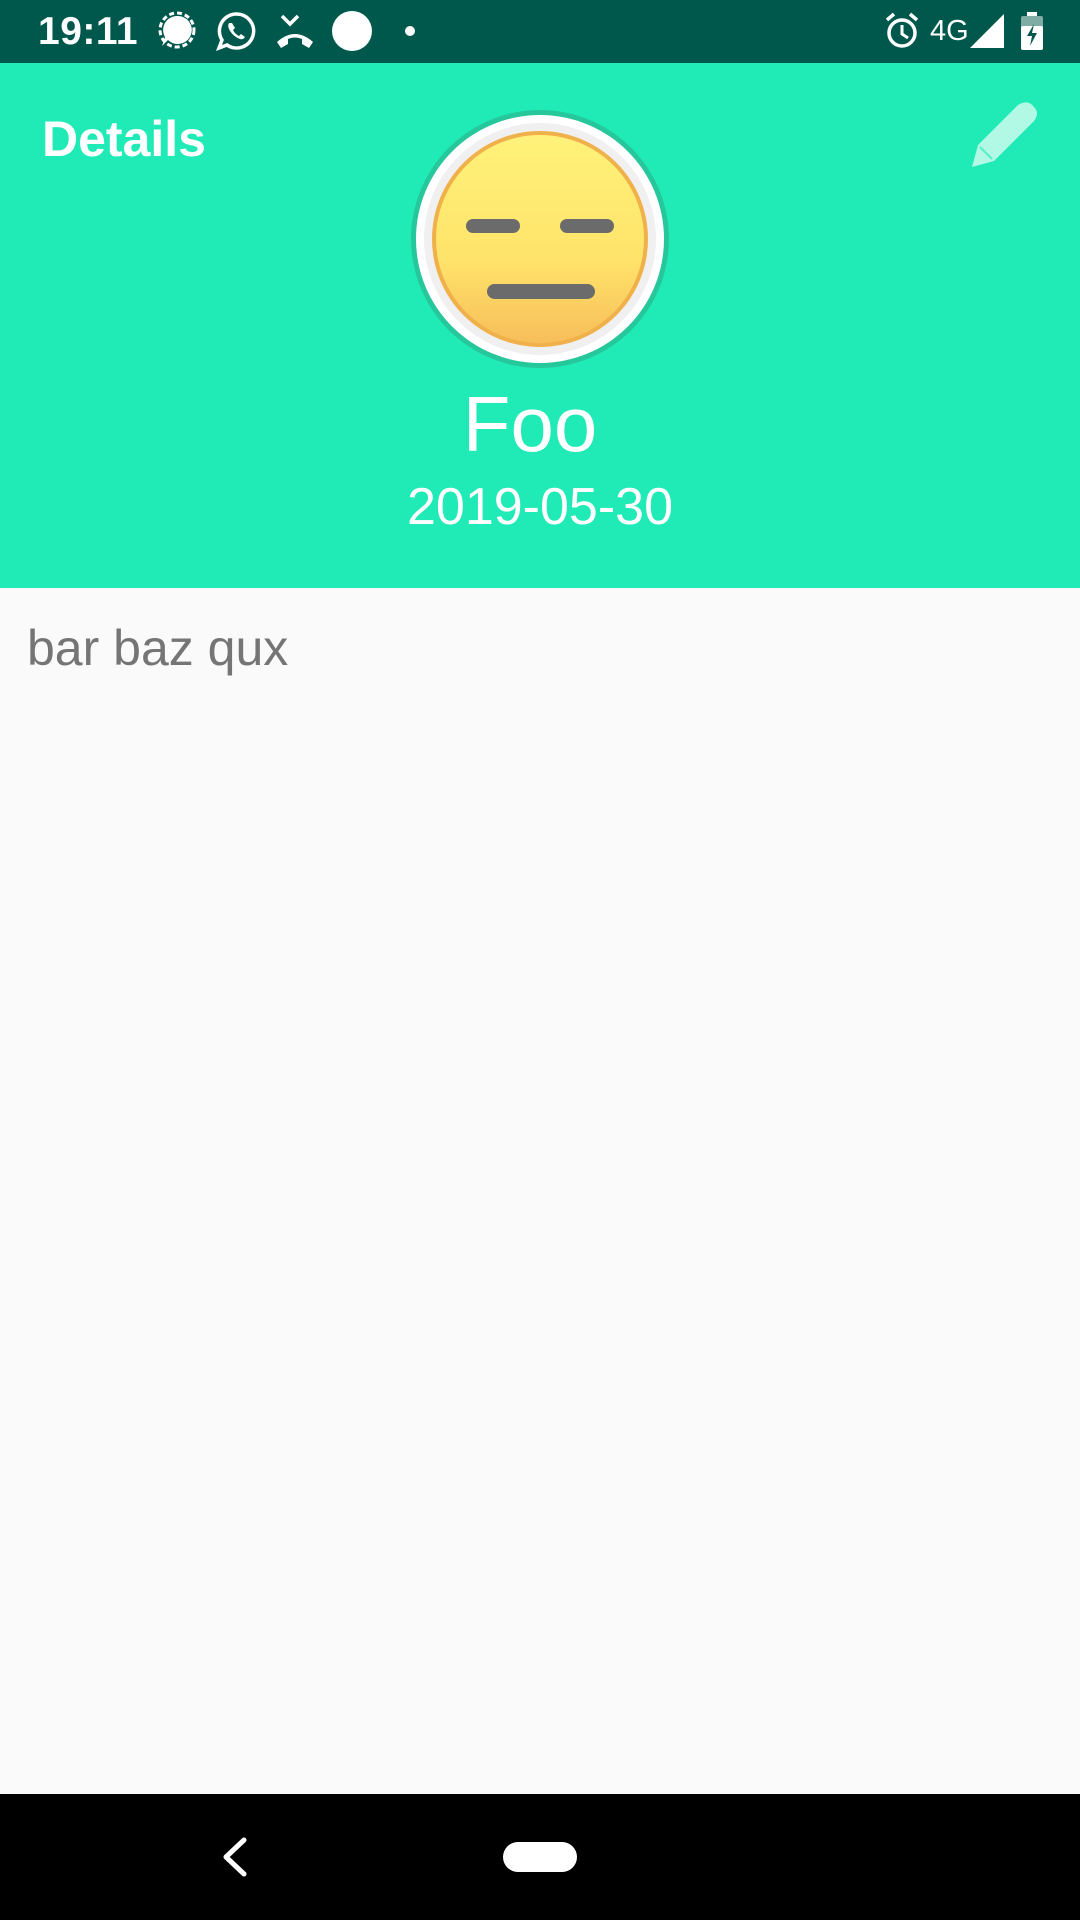 This screenshot has width=1080, height=1920. Describe the element at coordinates (949, 31) in the screenshot. I see `network-type: 4G` at that location.